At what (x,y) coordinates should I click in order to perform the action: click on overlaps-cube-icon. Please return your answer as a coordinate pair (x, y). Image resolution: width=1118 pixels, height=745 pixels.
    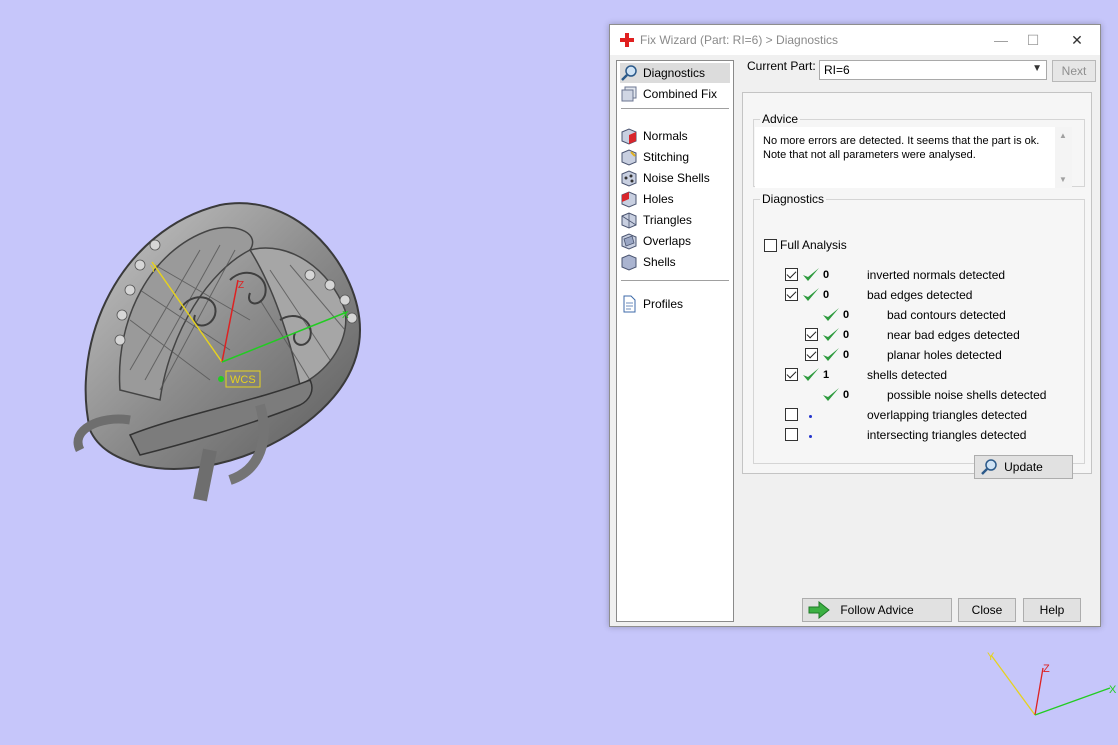
    Looking at the image, I should click on (629, 241).